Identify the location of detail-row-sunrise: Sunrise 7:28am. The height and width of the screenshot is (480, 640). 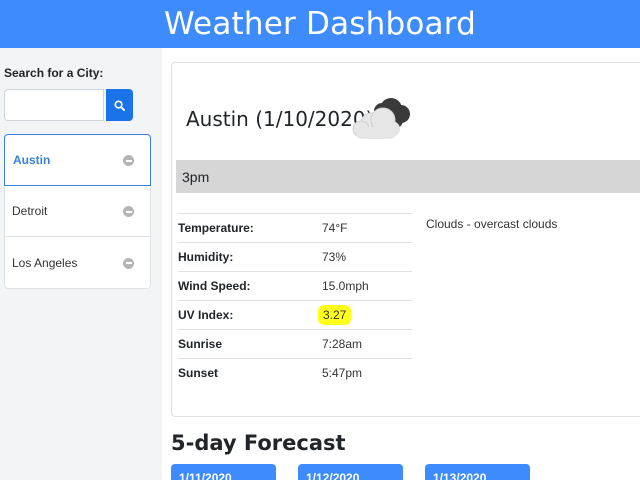
(295, 343).